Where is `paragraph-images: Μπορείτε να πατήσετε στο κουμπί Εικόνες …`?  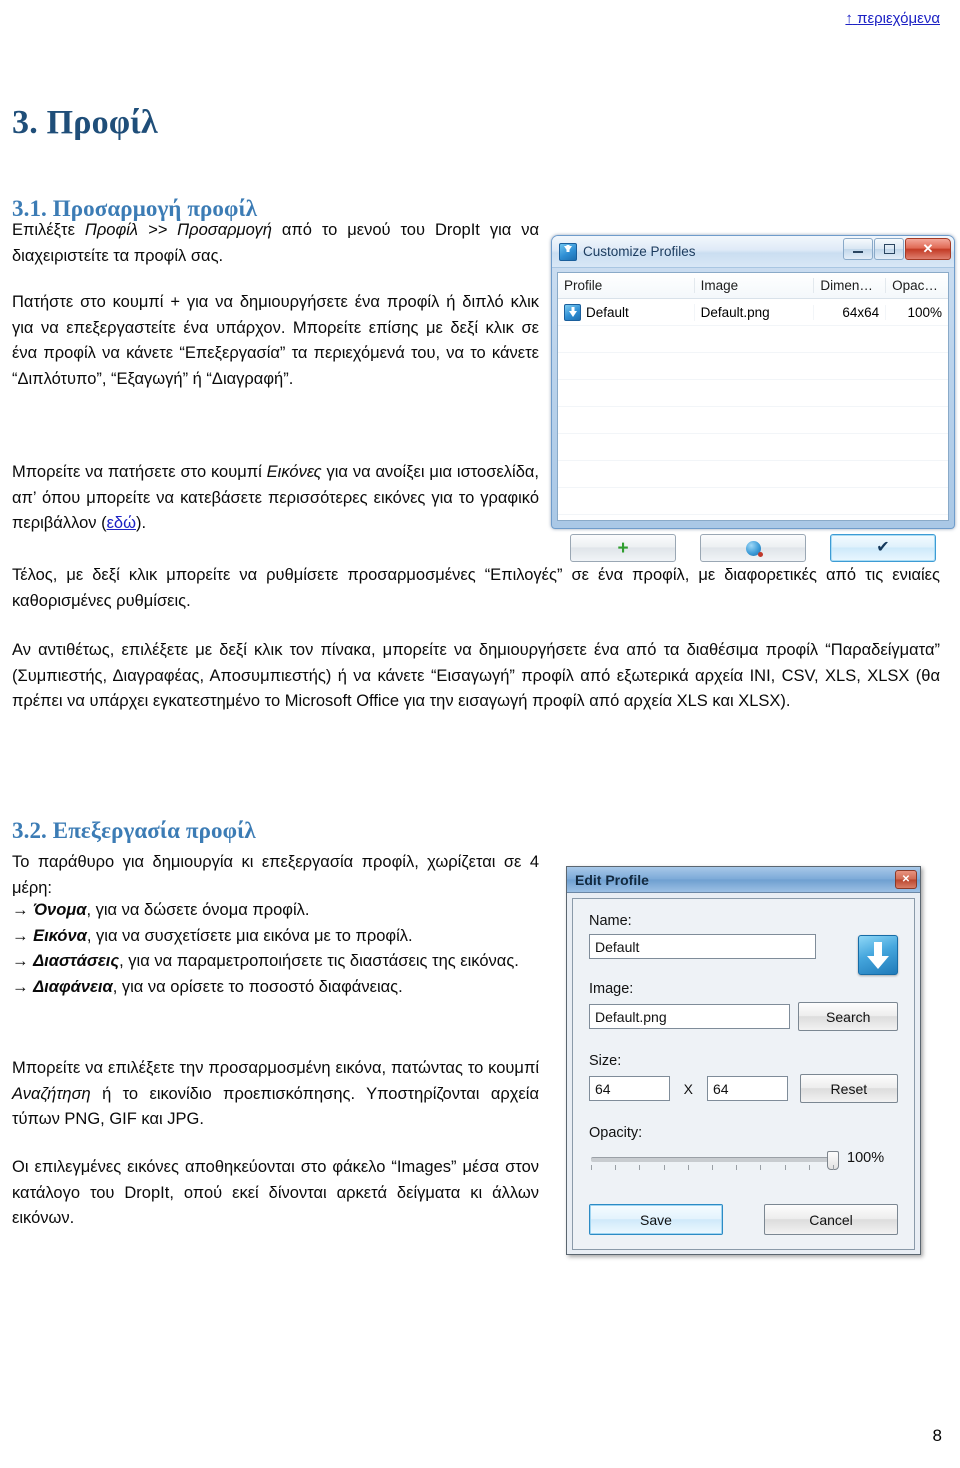 paragraph-images: Μπορείτε να πατήσετε στο κουμπί Εικόνες … is located at coordinates (275, 498).